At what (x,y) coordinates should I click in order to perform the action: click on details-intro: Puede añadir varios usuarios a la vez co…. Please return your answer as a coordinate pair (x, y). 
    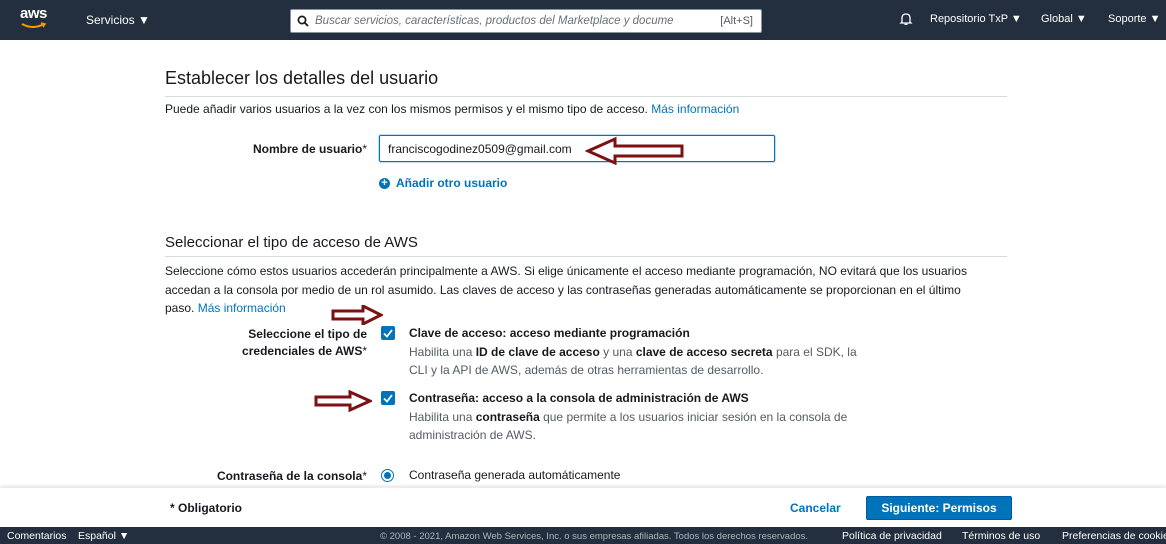
    Looking at the image, I should click on (452, 109).